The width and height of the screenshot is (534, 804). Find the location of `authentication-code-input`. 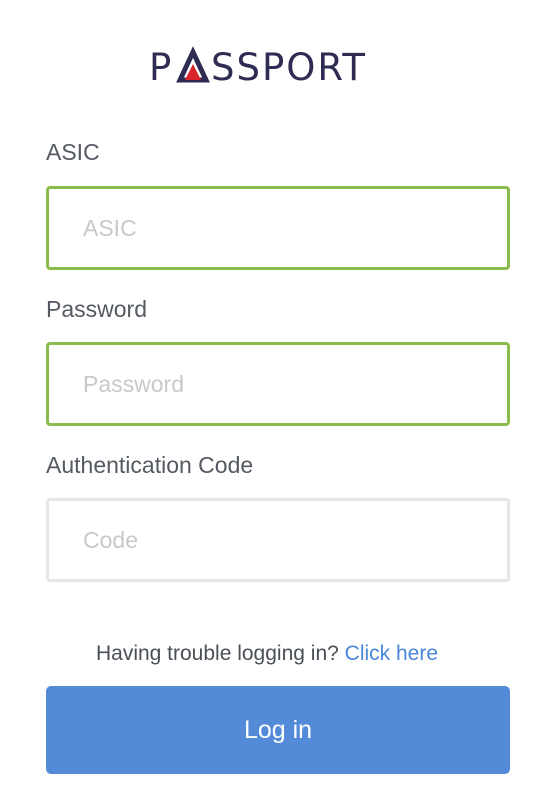

authentication-code-input is located at coordinates (278, 540).